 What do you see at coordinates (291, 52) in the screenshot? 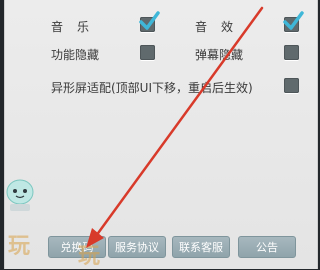
I see `hide-danmaku-checkbox` at bounding box center [291, 52].